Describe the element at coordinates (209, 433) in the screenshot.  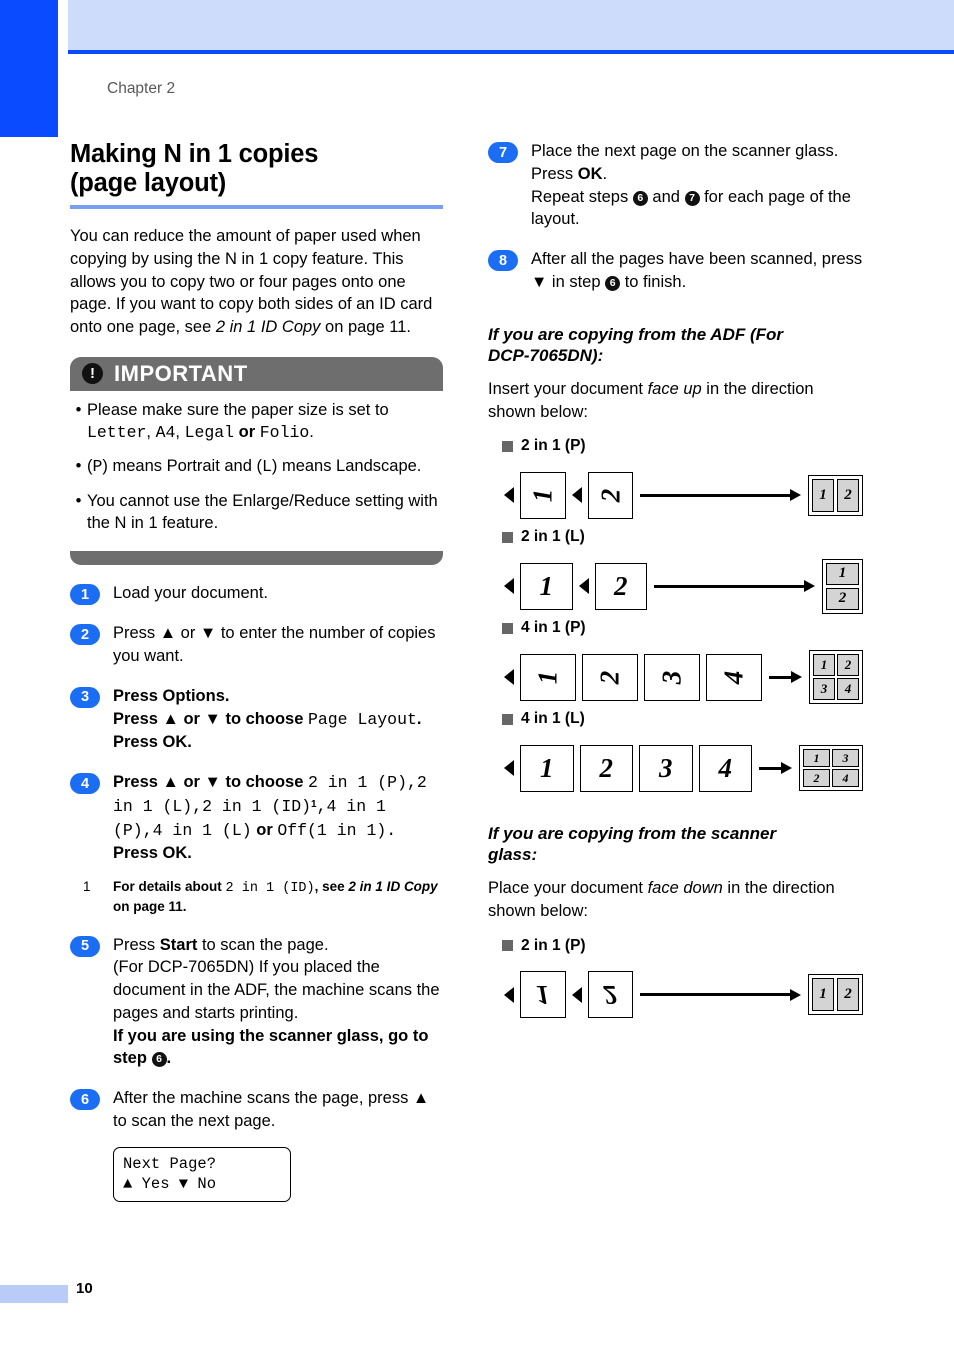
I see `paper-size-legal: Legal` at that location.